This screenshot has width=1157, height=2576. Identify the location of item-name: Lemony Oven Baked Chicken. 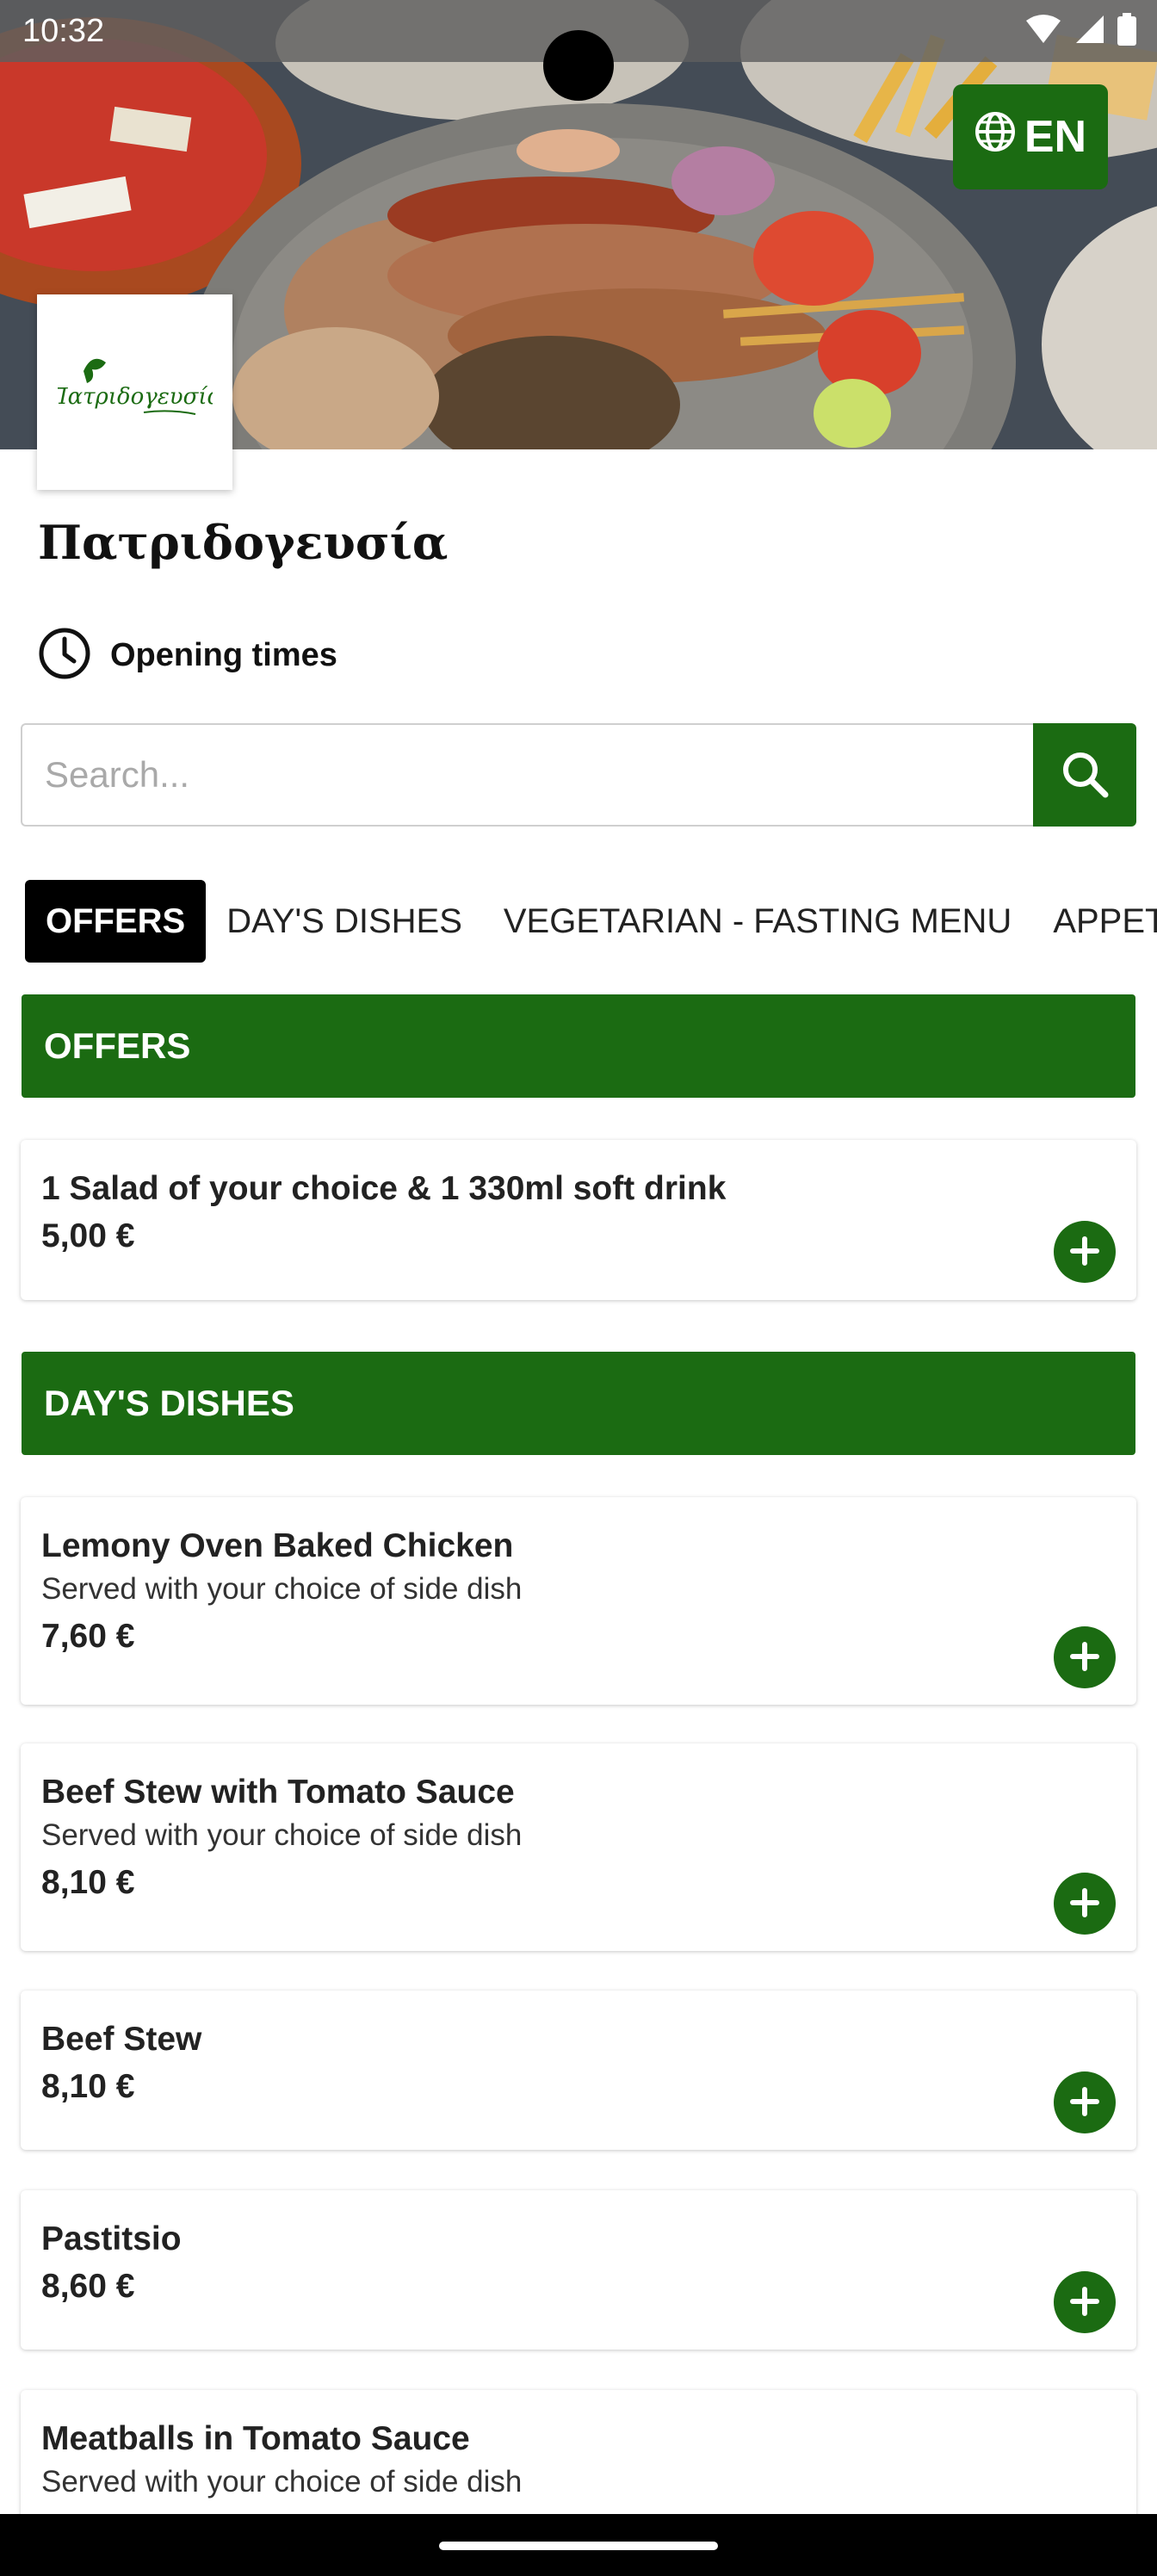
(277, 1545).